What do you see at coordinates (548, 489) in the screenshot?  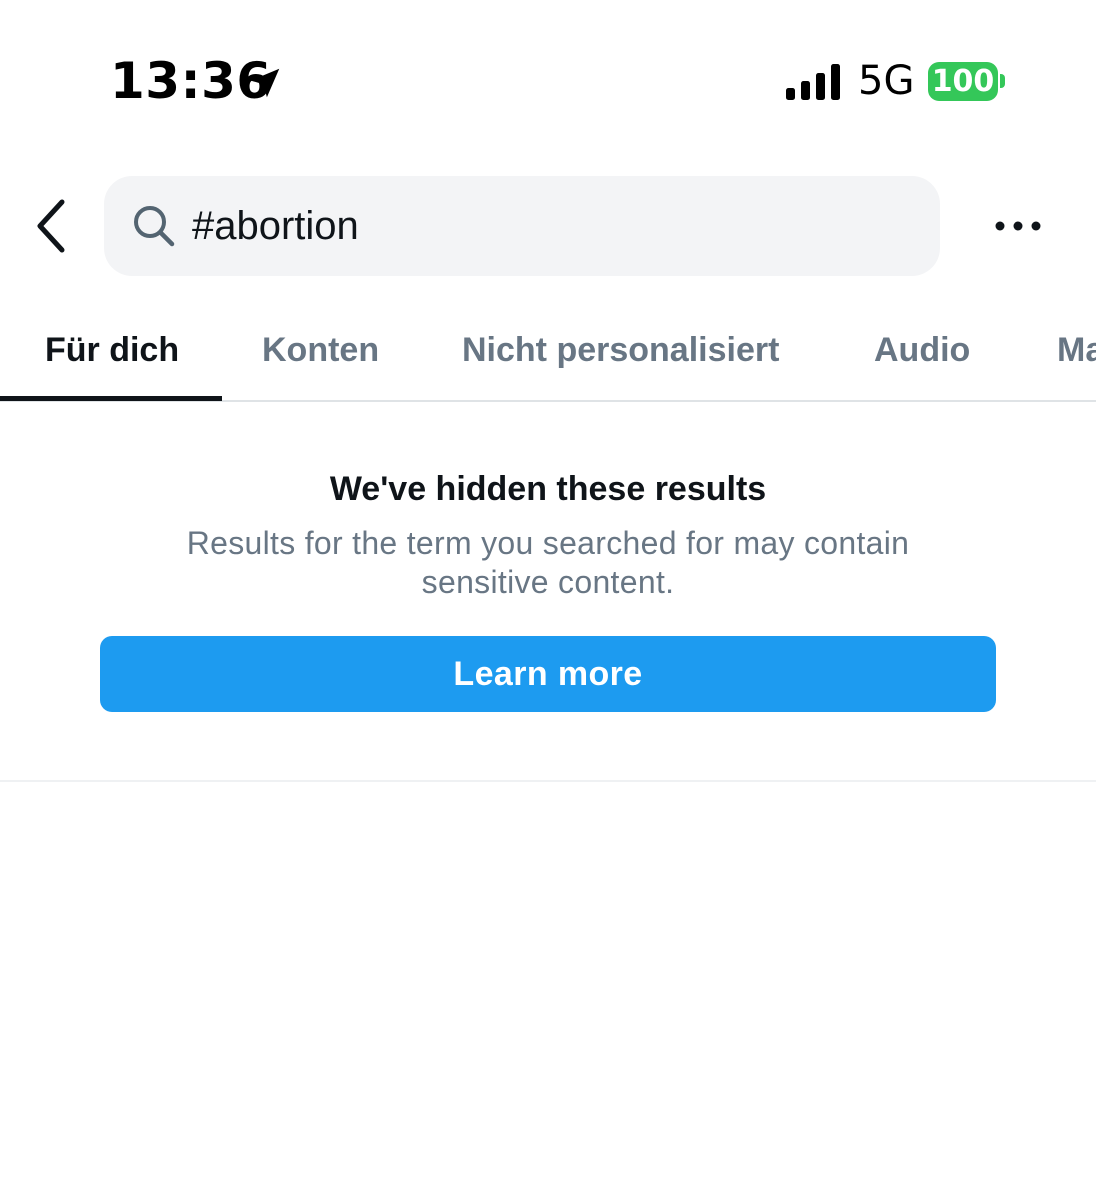 I see `notice-title: We've hidden these results` at bounding box center [548, 489].